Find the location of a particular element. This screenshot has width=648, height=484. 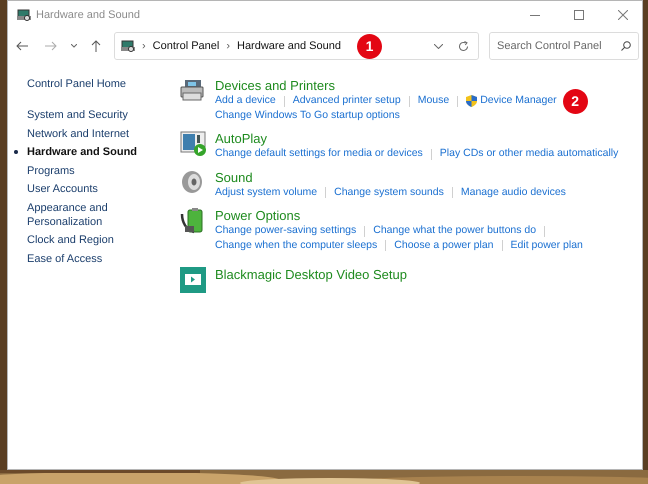

video-setup-icon is located at coordinates (193, 280).